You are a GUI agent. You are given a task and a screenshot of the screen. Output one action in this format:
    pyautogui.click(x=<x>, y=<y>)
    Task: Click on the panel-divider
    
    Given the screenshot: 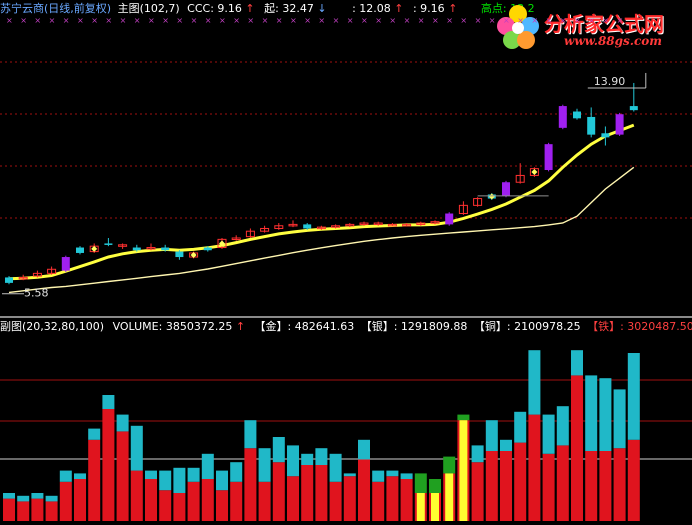 What is the action you would take?
    pyautogui.click(x=346, y=317)
    